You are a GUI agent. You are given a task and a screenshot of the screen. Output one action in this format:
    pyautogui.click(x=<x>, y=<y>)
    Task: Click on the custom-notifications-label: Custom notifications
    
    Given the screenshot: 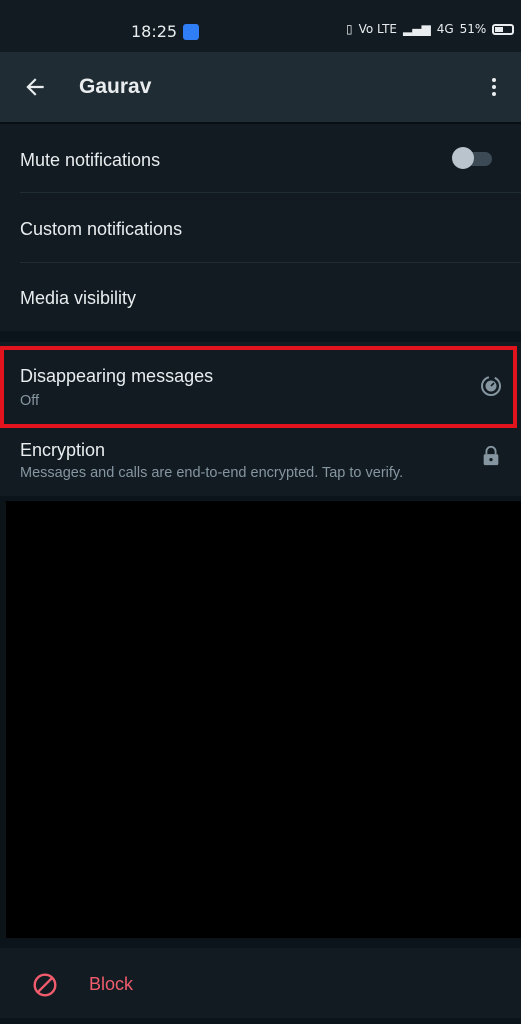 What is the action you would take?
    pyautogui.click(x=101, y=229)
    